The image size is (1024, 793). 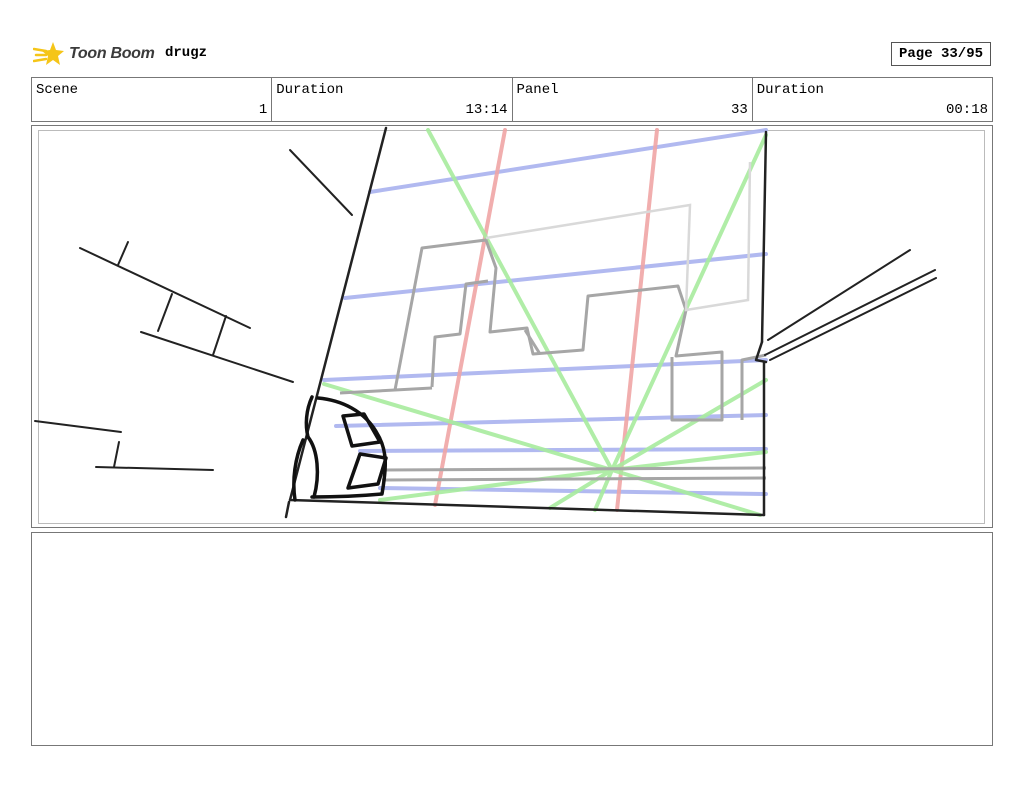 I want to click on faint-building-sketch, so click(x=618, y=236).